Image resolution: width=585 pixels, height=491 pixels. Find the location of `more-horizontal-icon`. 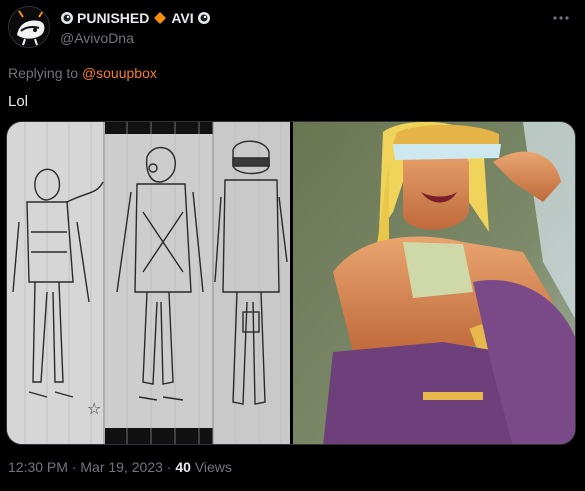

more-horizontal-icon is located at coordinates (561, 18).